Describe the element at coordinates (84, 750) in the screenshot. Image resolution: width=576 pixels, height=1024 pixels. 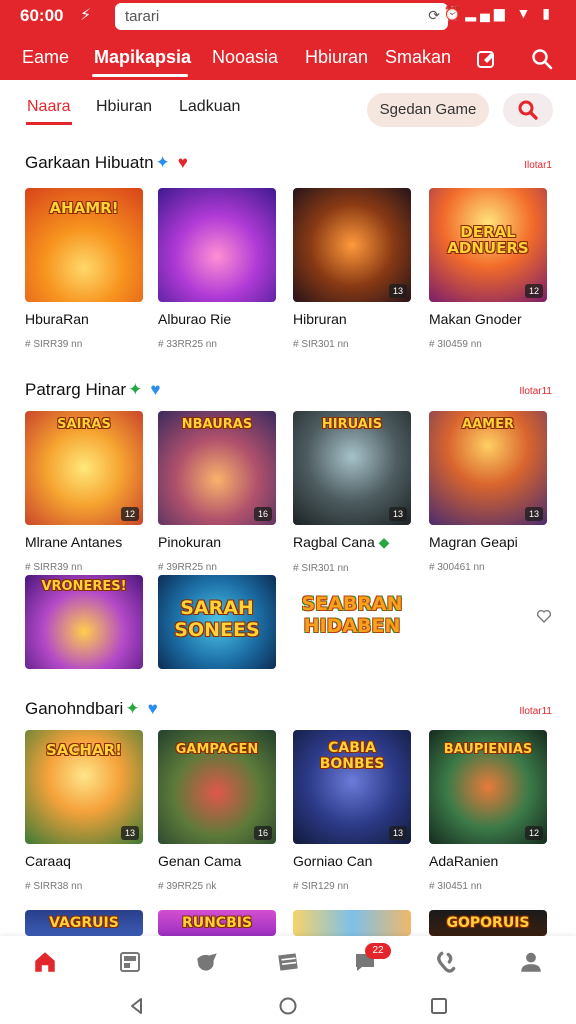
I see `thumbnail-title: SACHAR!` at that location.